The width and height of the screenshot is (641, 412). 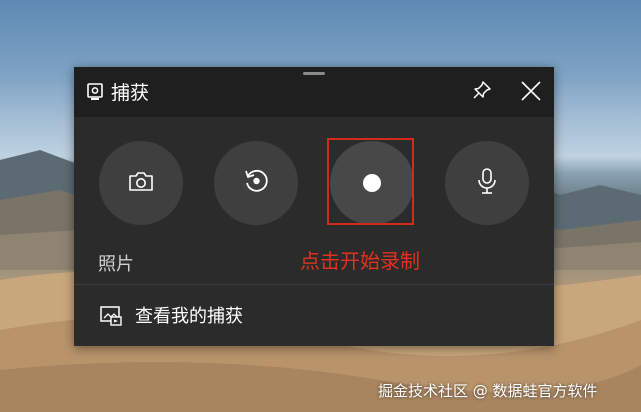 I want to click on microphone-button, so click(x=487, y=183).